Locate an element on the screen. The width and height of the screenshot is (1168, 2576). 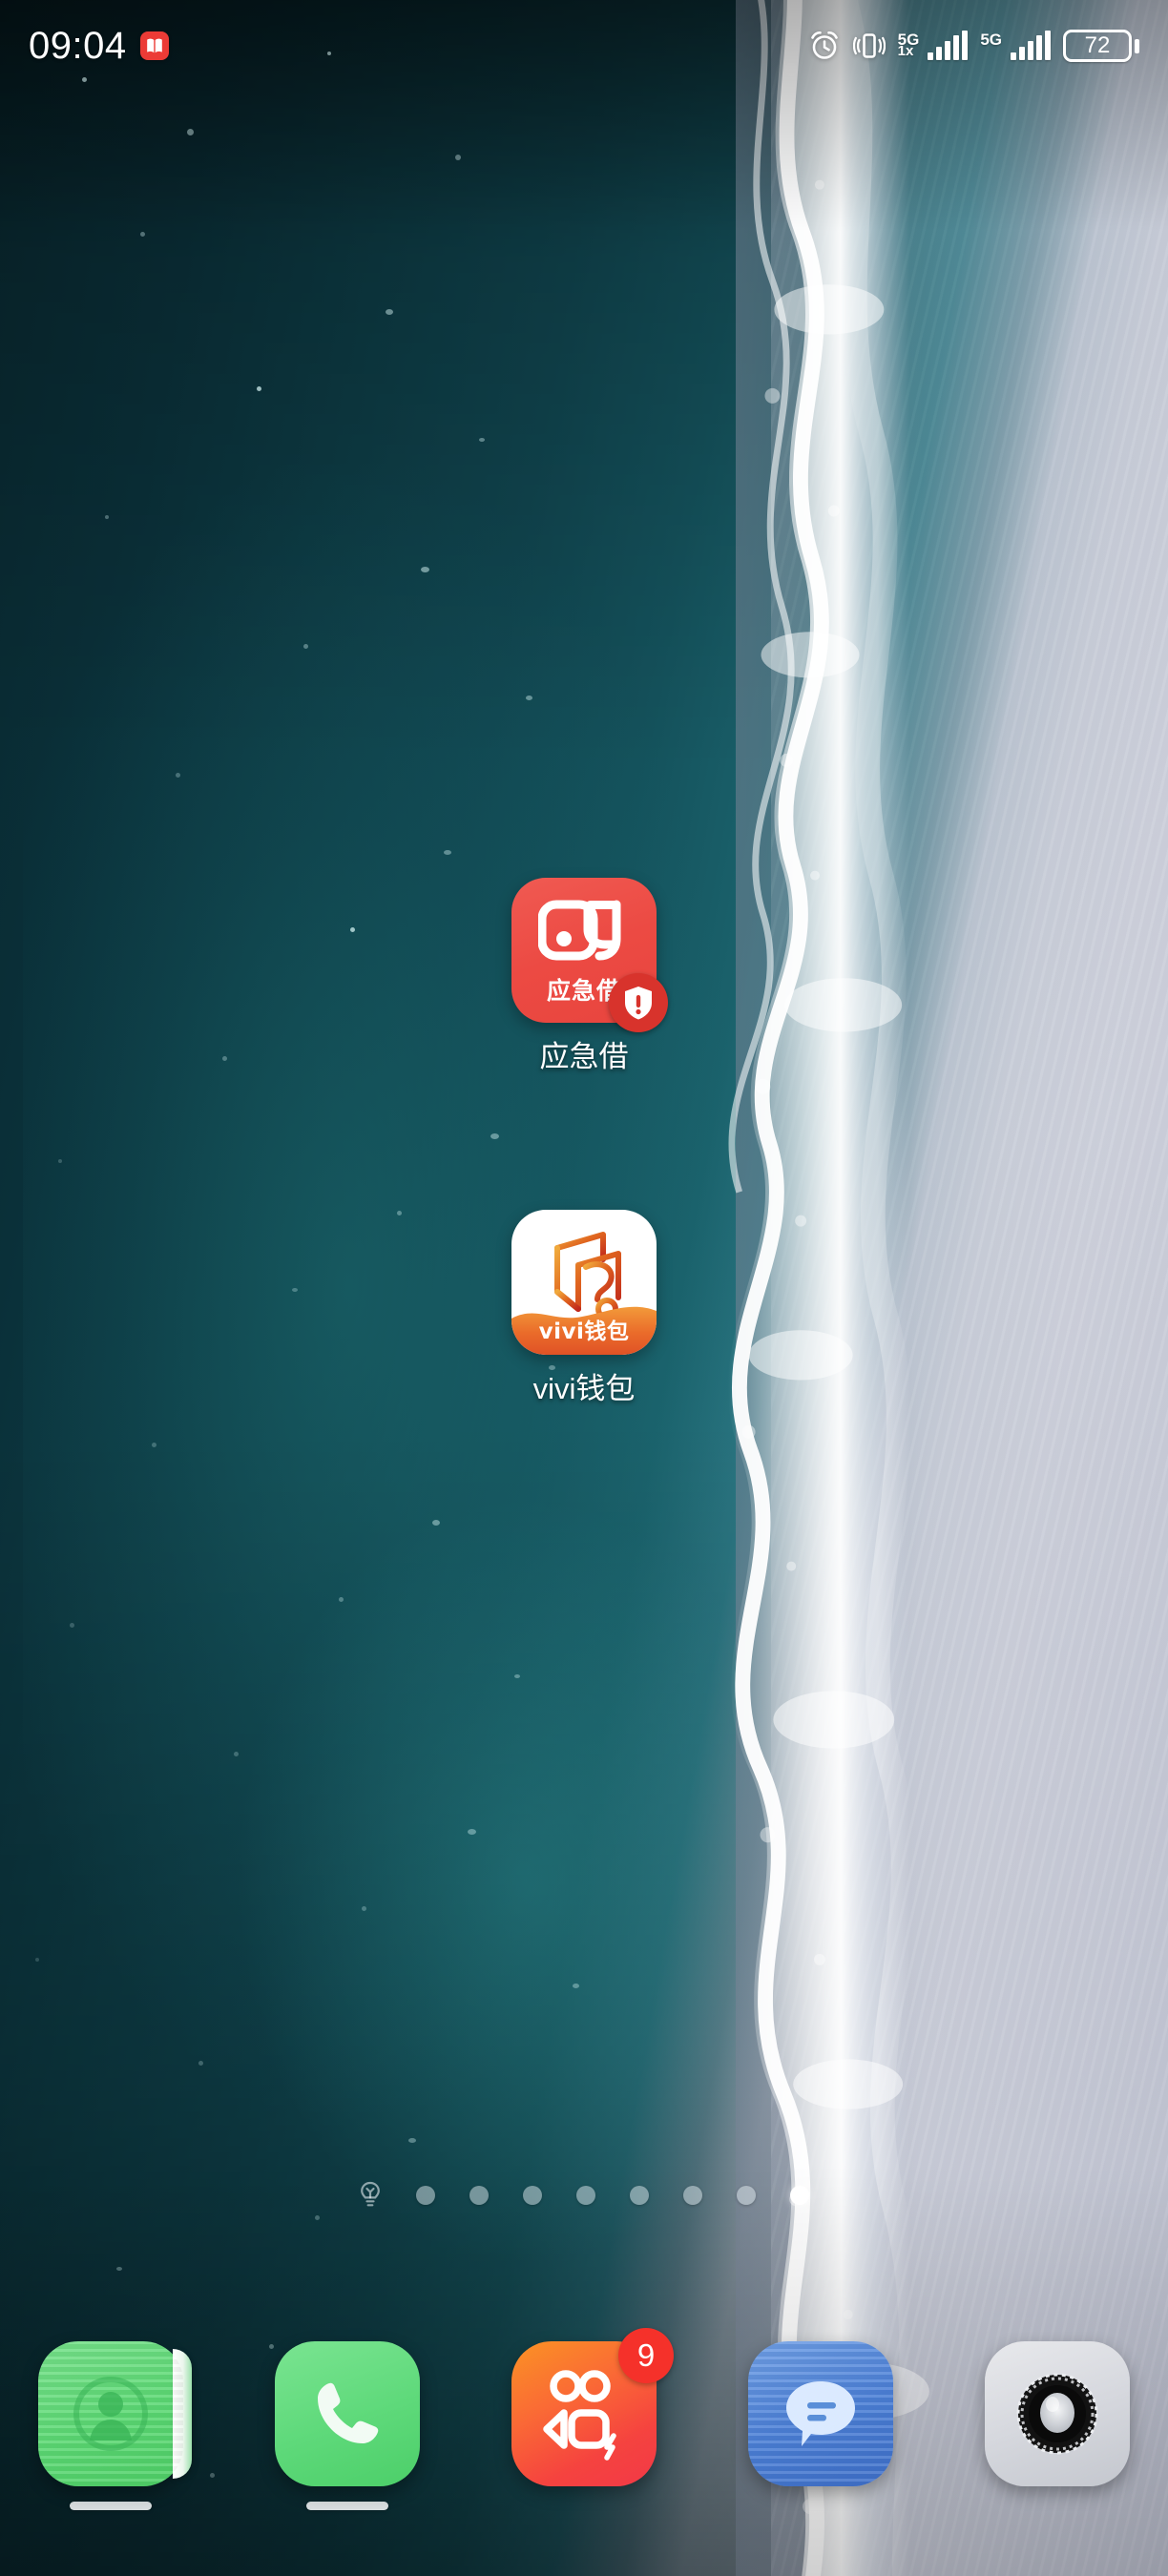
app-label: vivi钱包 is located at coordinates (584, 1388).